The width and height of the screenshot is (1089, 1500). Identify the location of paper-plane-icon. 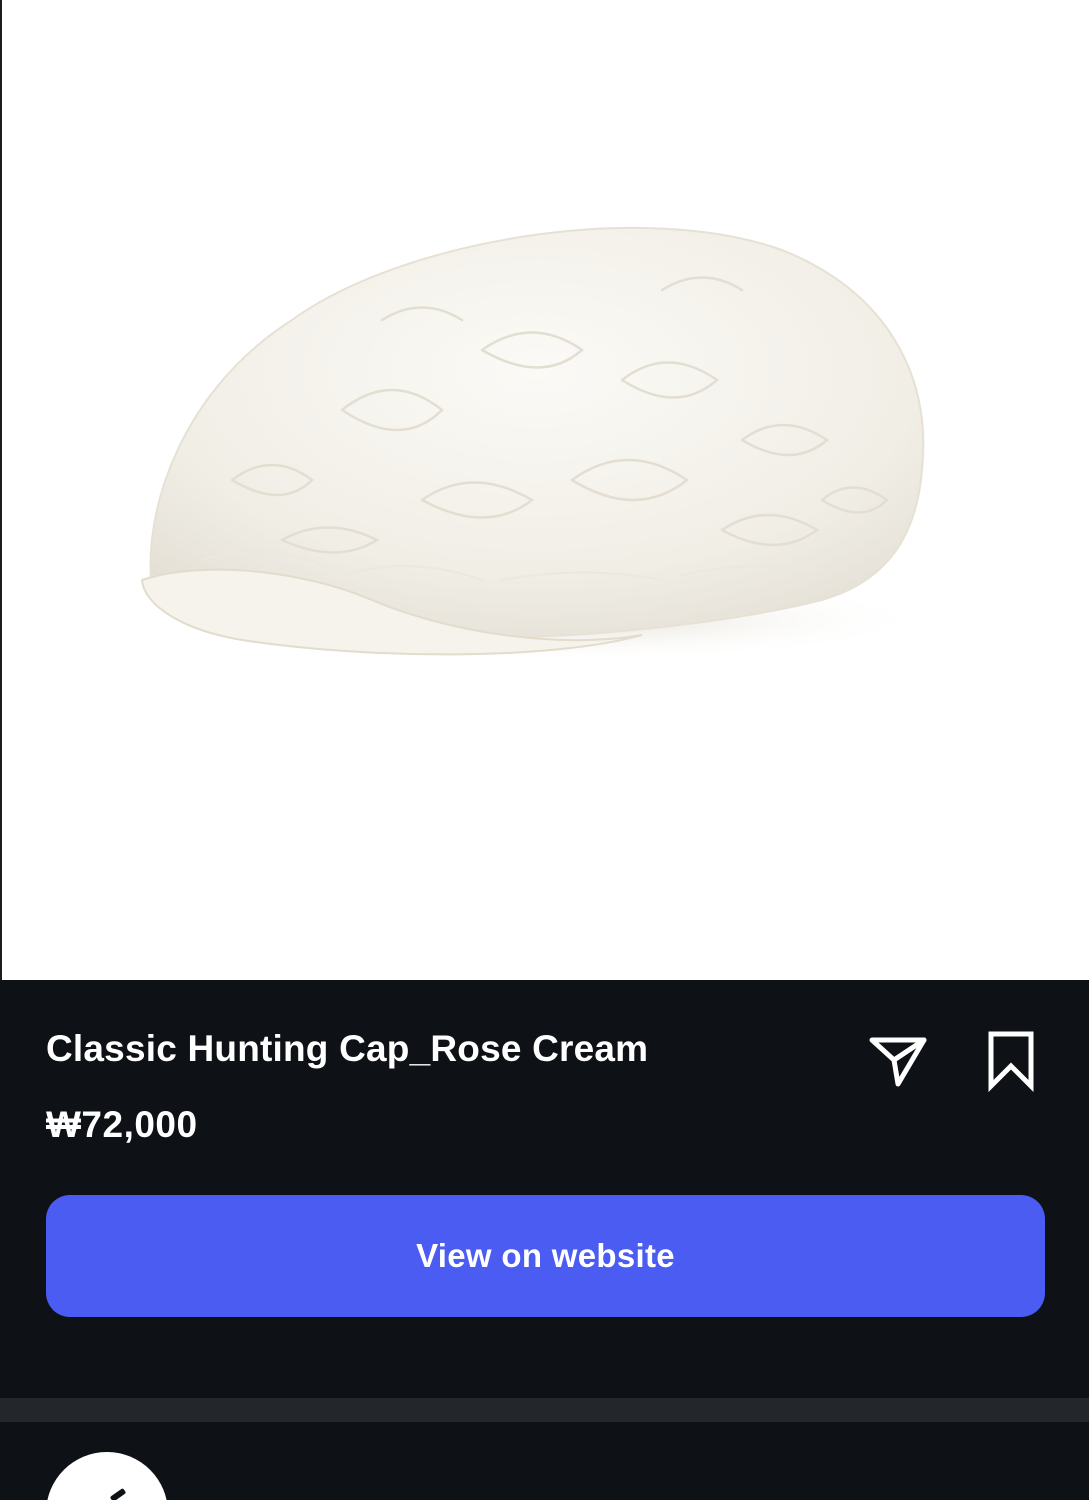
(898, 1062).